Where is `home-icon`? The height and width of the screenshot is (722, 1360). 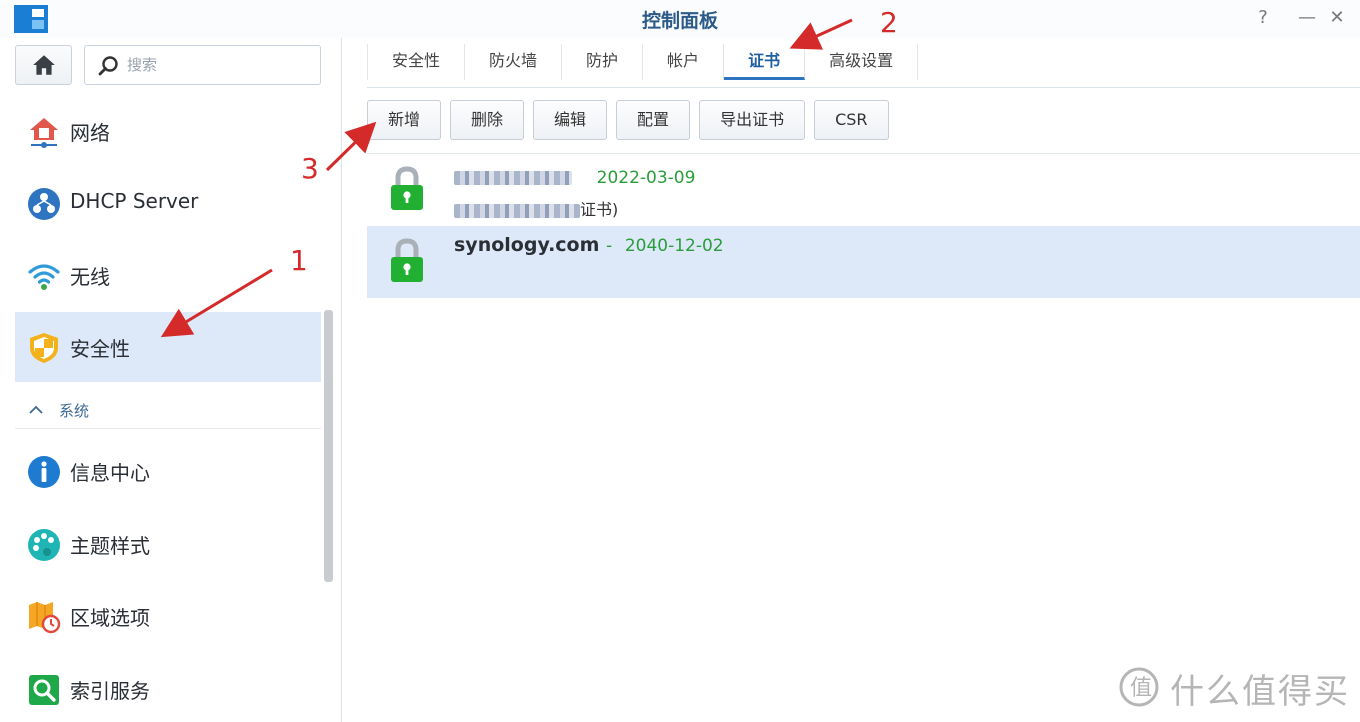 home-icon is located at coordinates (44, 65).